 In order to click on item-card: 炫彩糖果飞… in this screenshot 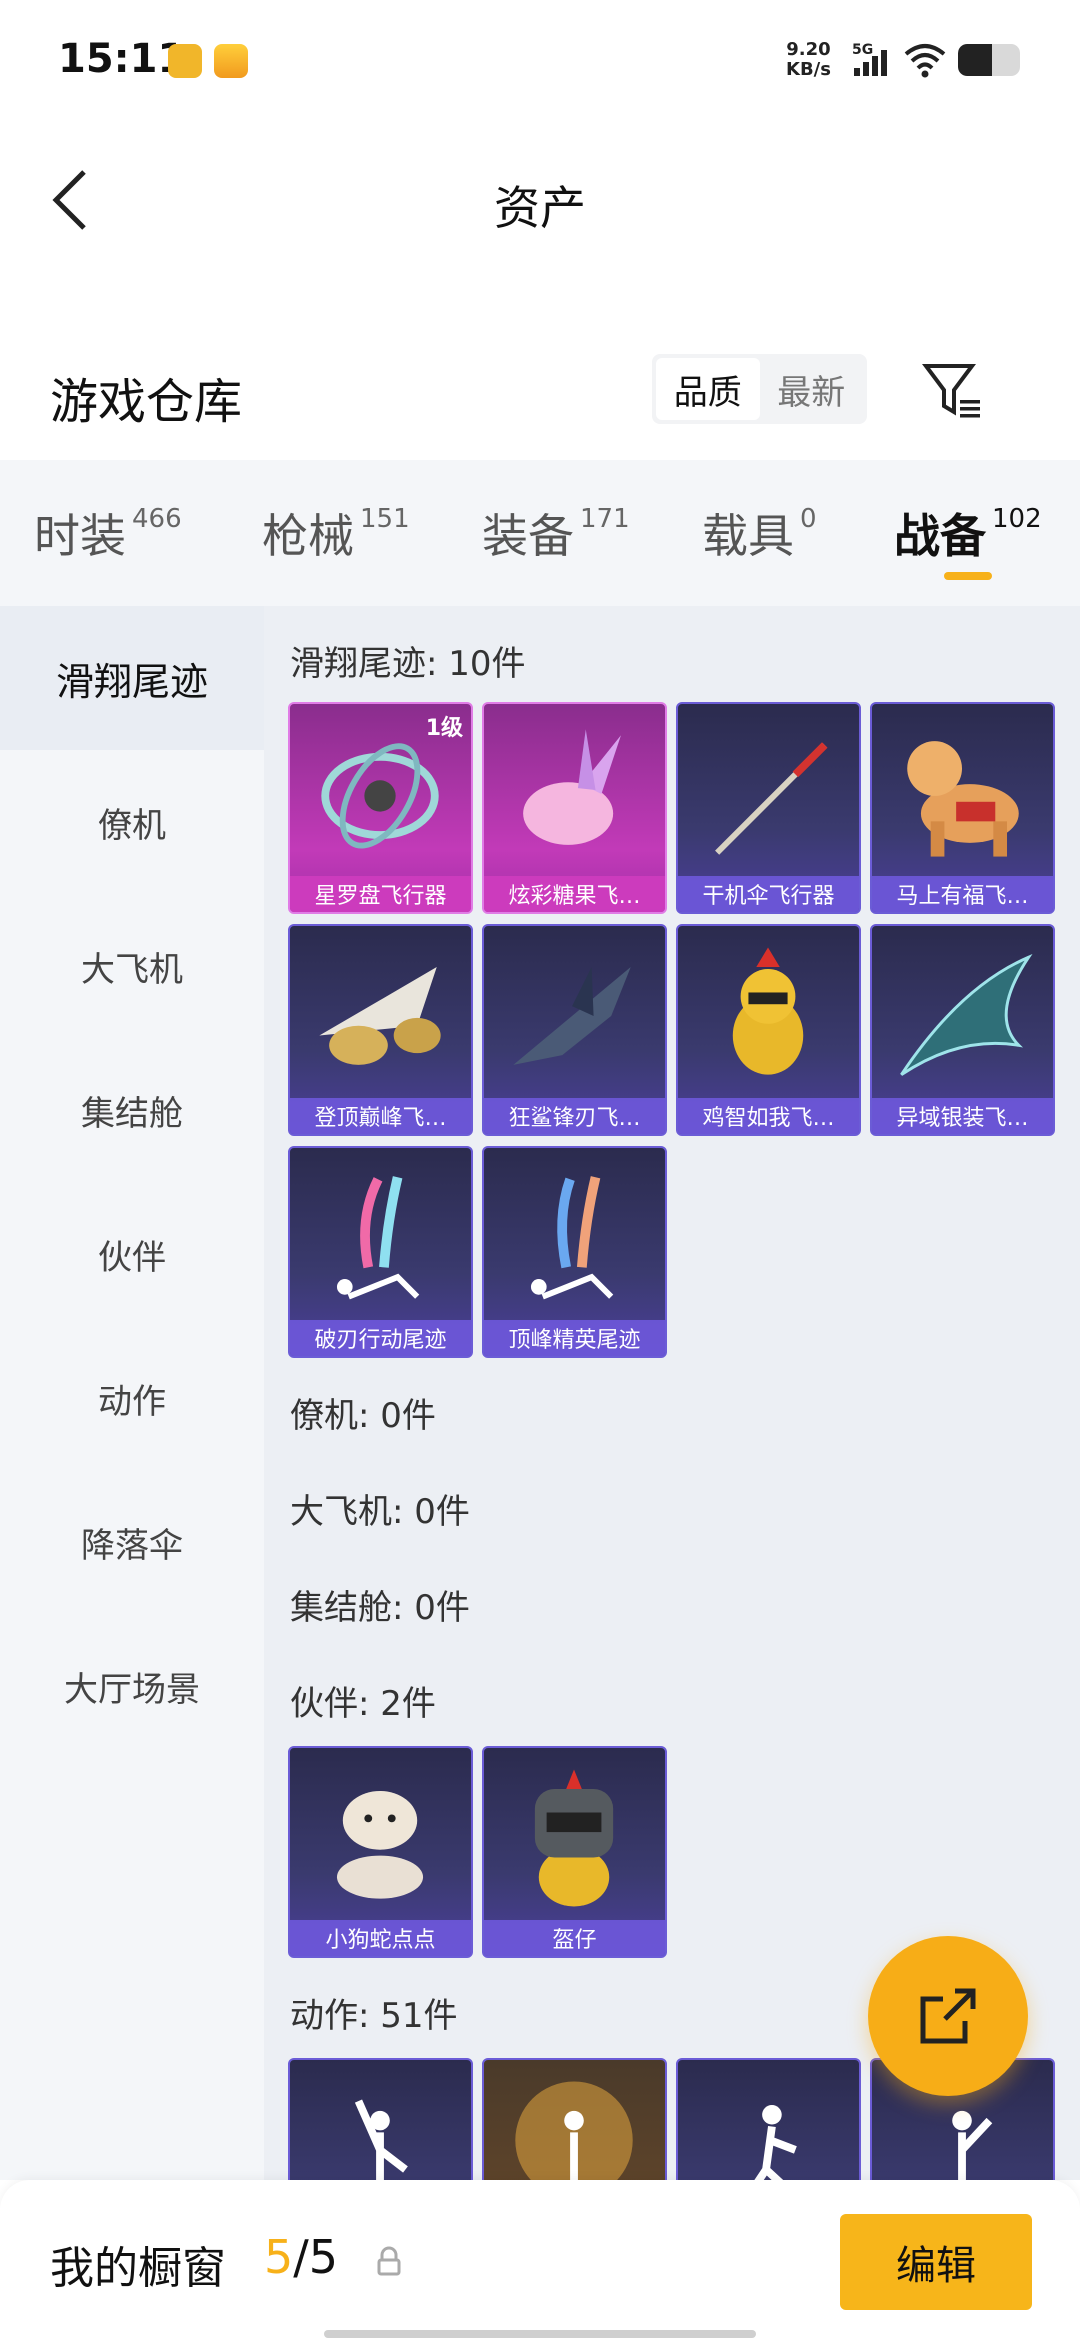, I will do `click(574, 808)`.